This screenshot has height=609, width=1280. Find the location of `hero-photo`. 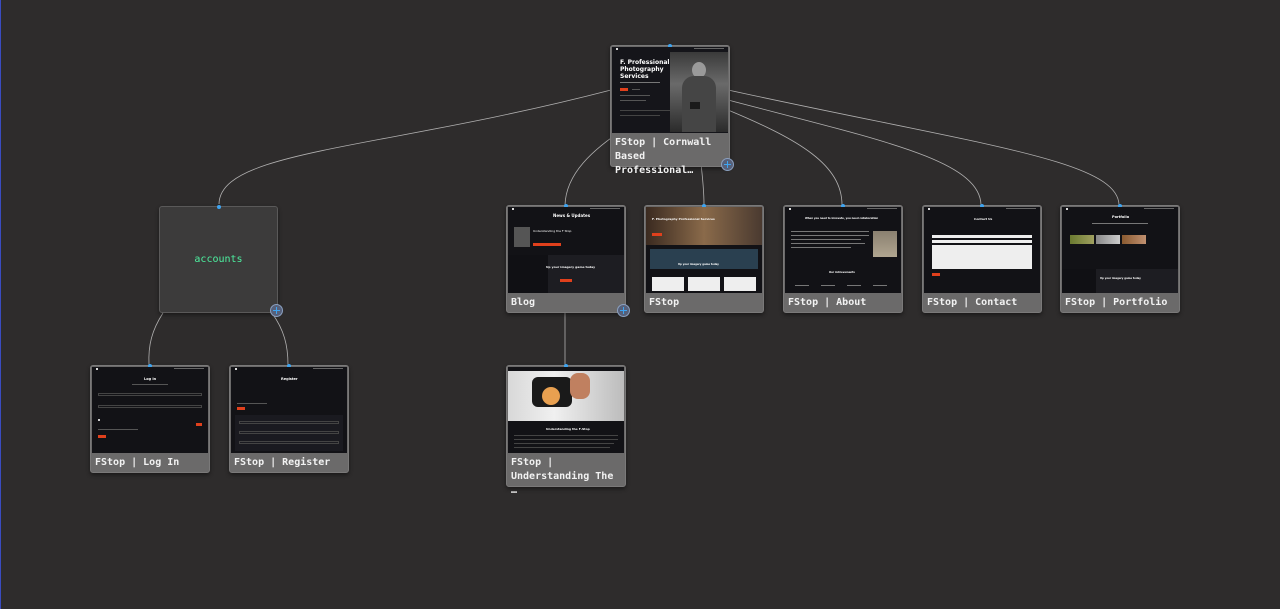

hero-photo is located at coordinates (699, 92).